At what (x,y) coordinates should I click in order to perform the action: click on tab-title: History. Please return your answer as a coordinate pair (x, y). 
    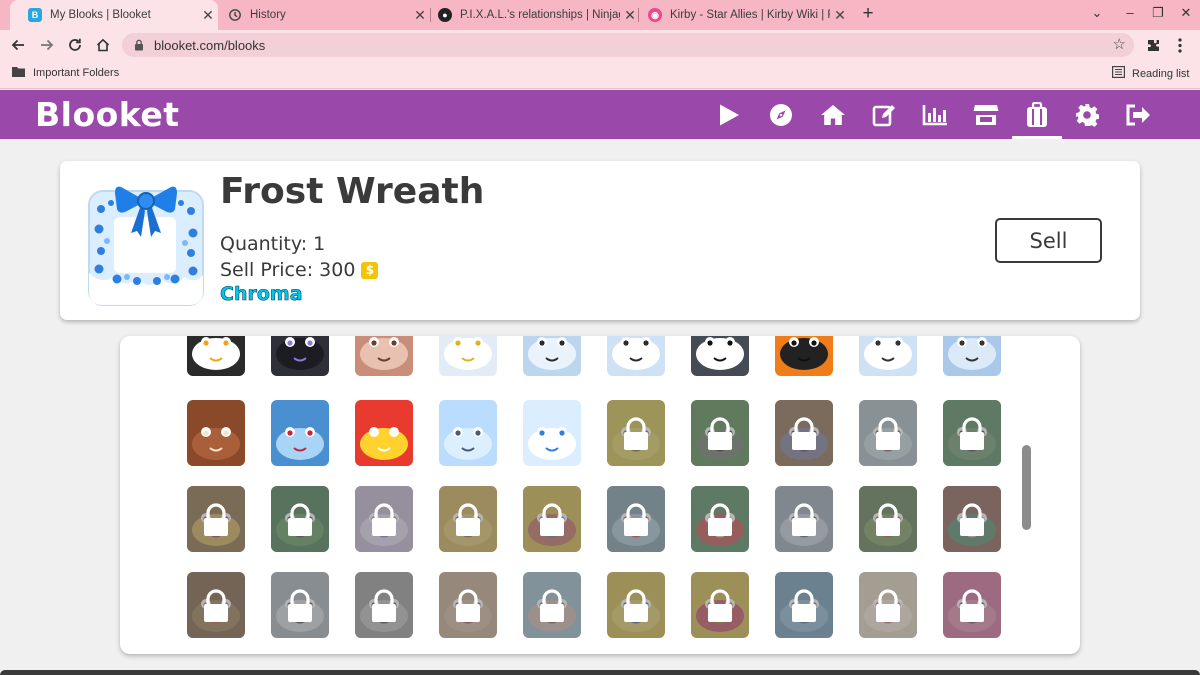
    Looking at the image, I should click on (268, 15).